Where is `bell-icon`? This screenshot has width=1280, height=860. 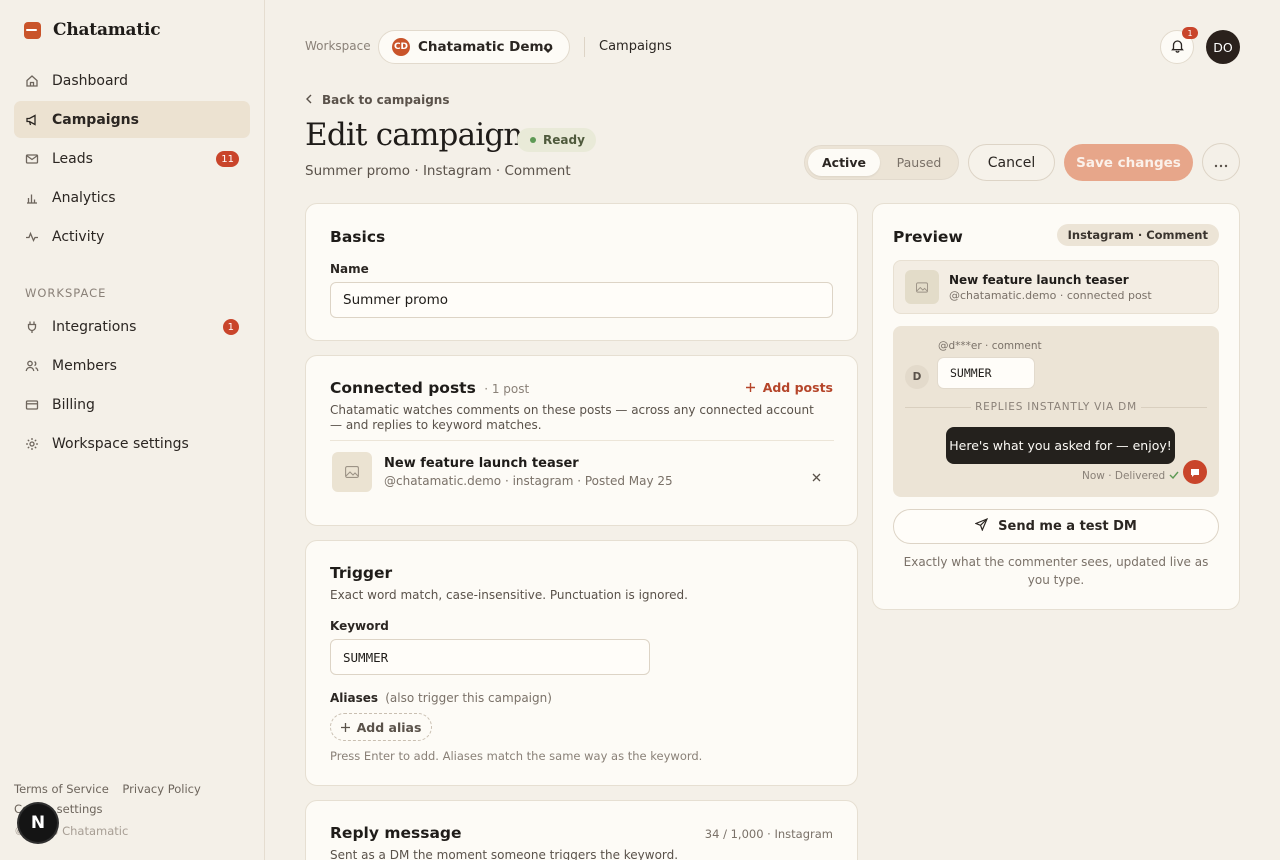
bell-icon is located at coordinates (1177, 47).